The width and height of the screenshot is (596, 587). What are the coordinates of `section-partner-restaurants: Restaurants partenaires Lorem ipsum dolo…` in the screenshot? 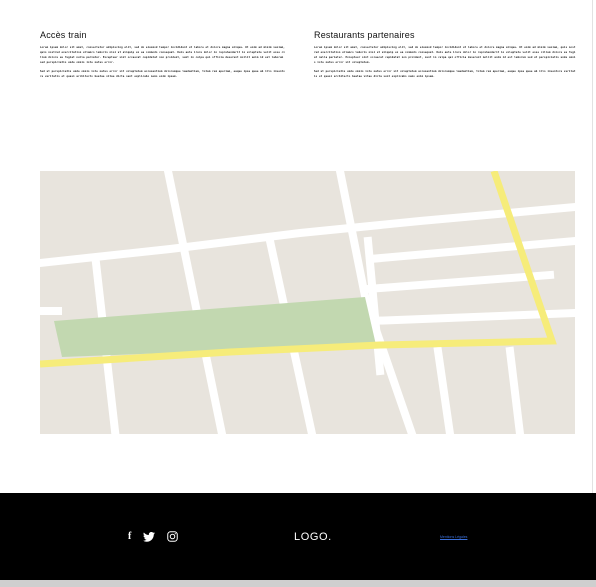 It's located at (445, 56).